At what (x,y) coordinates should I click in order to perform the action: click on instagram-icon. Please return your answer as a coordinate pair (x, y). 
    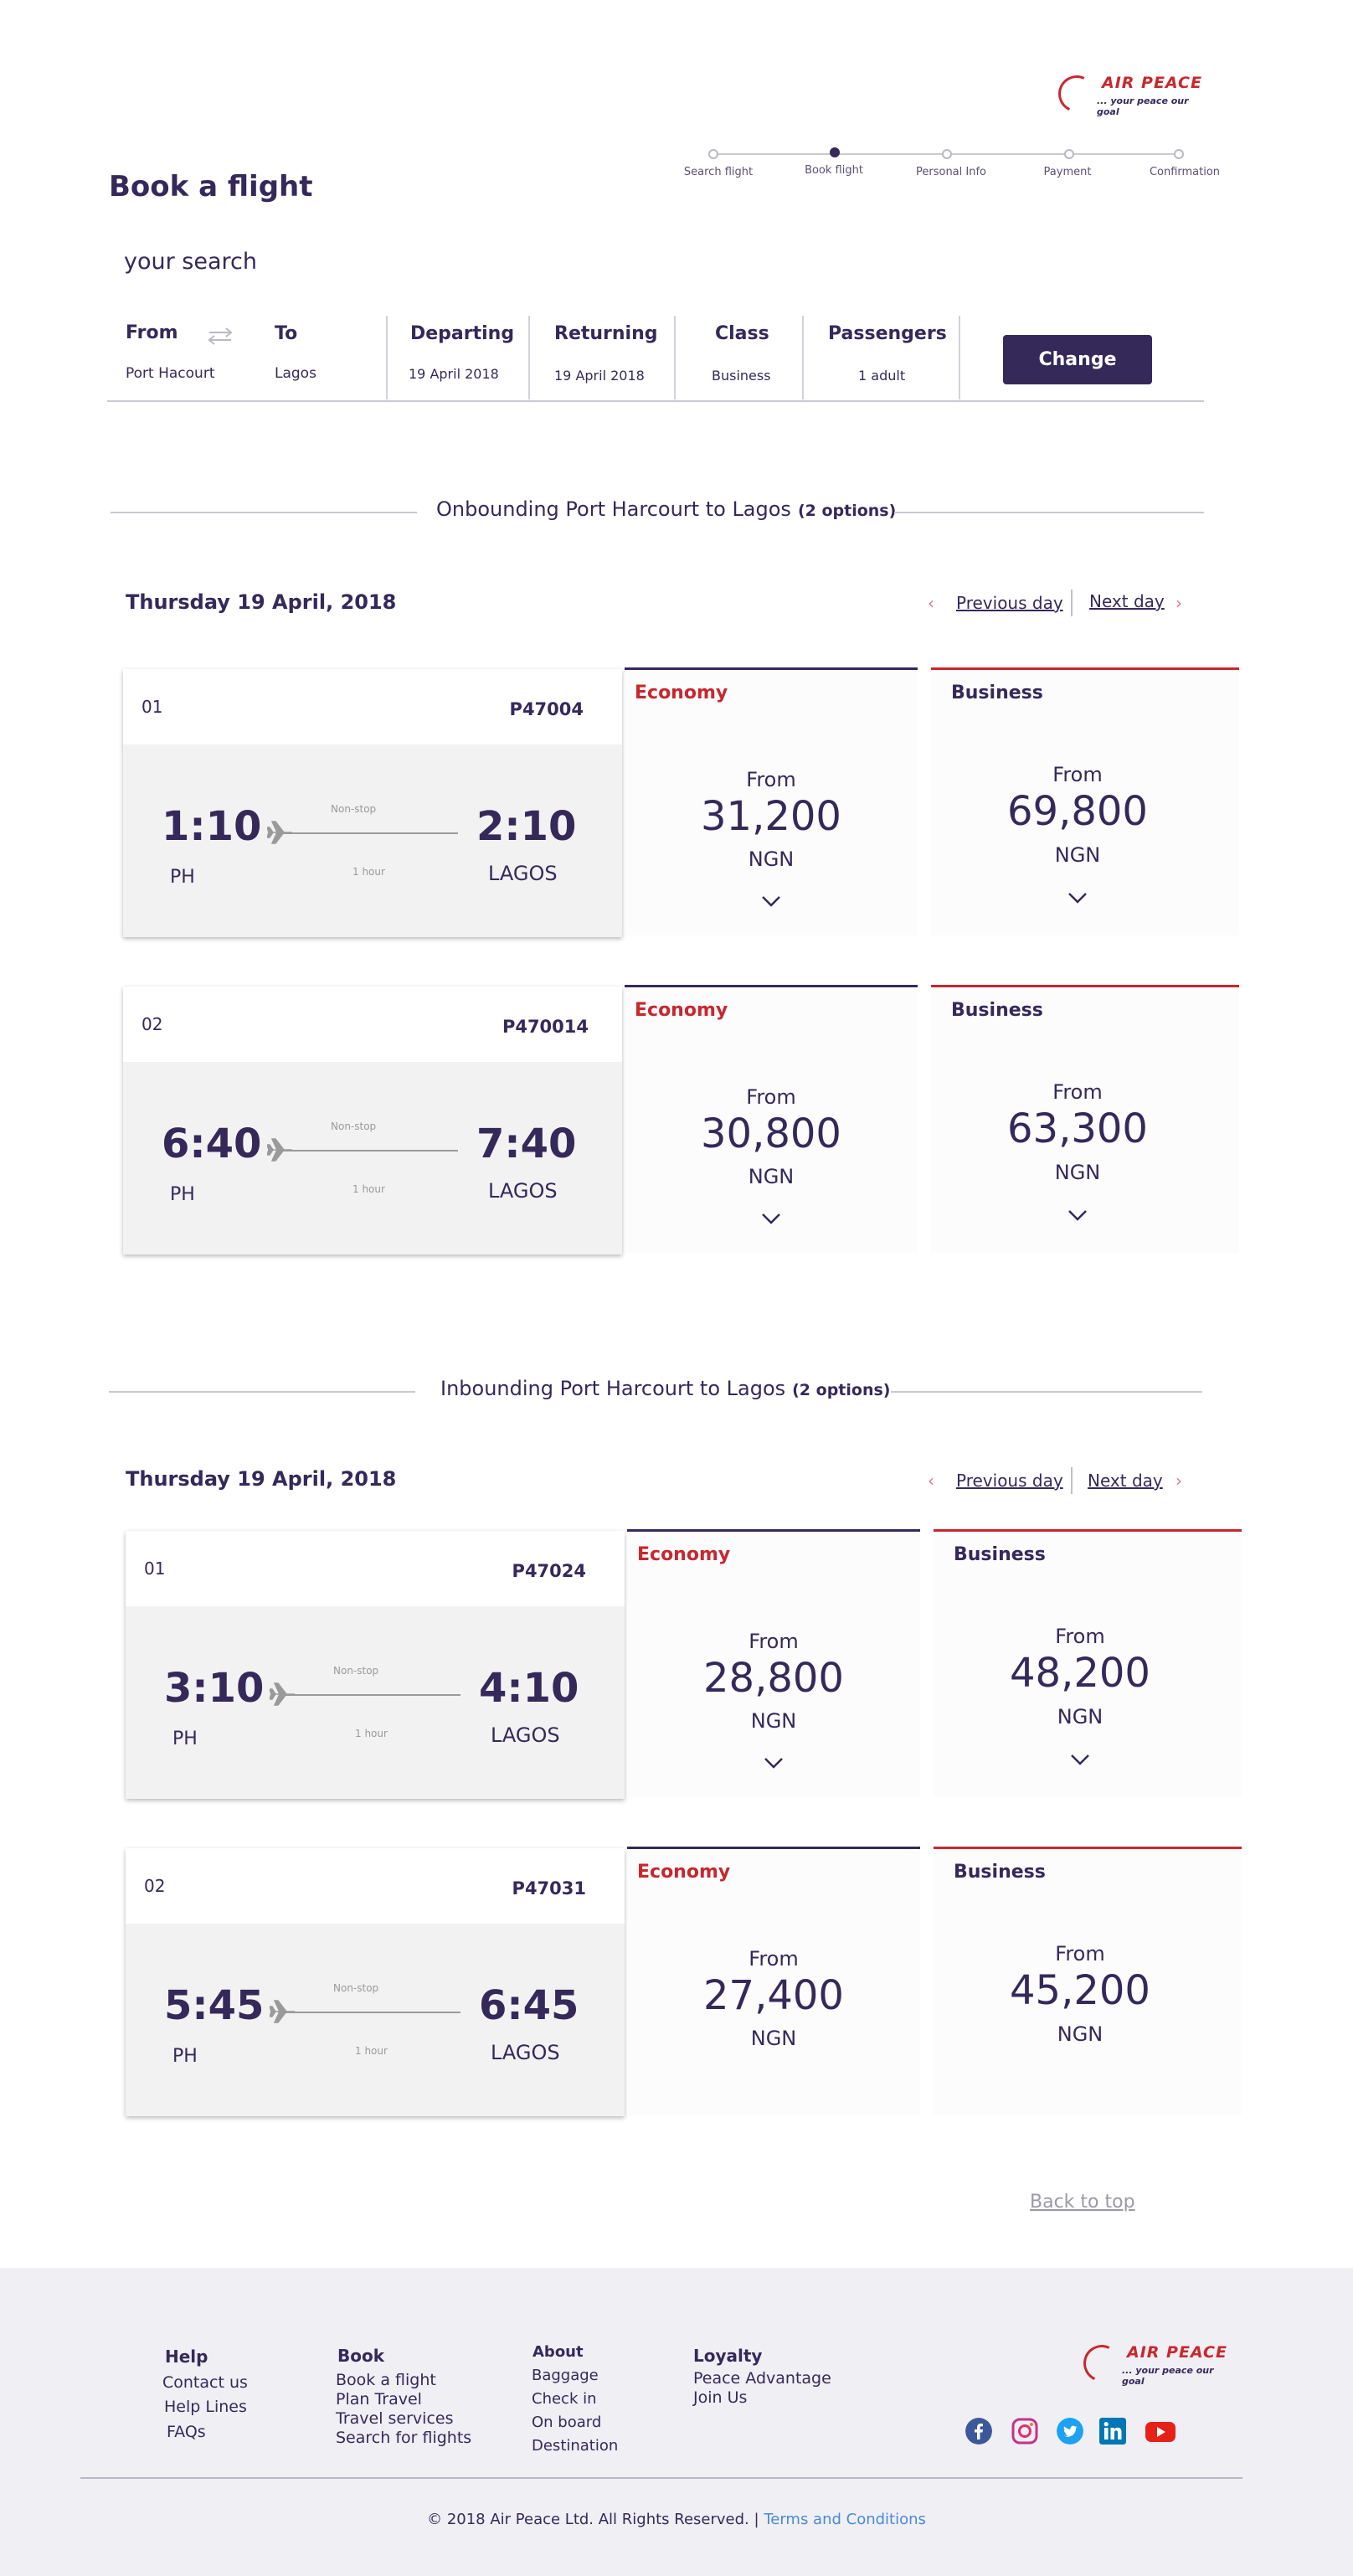
    Looking at the image, I should click on (1024, 2431).